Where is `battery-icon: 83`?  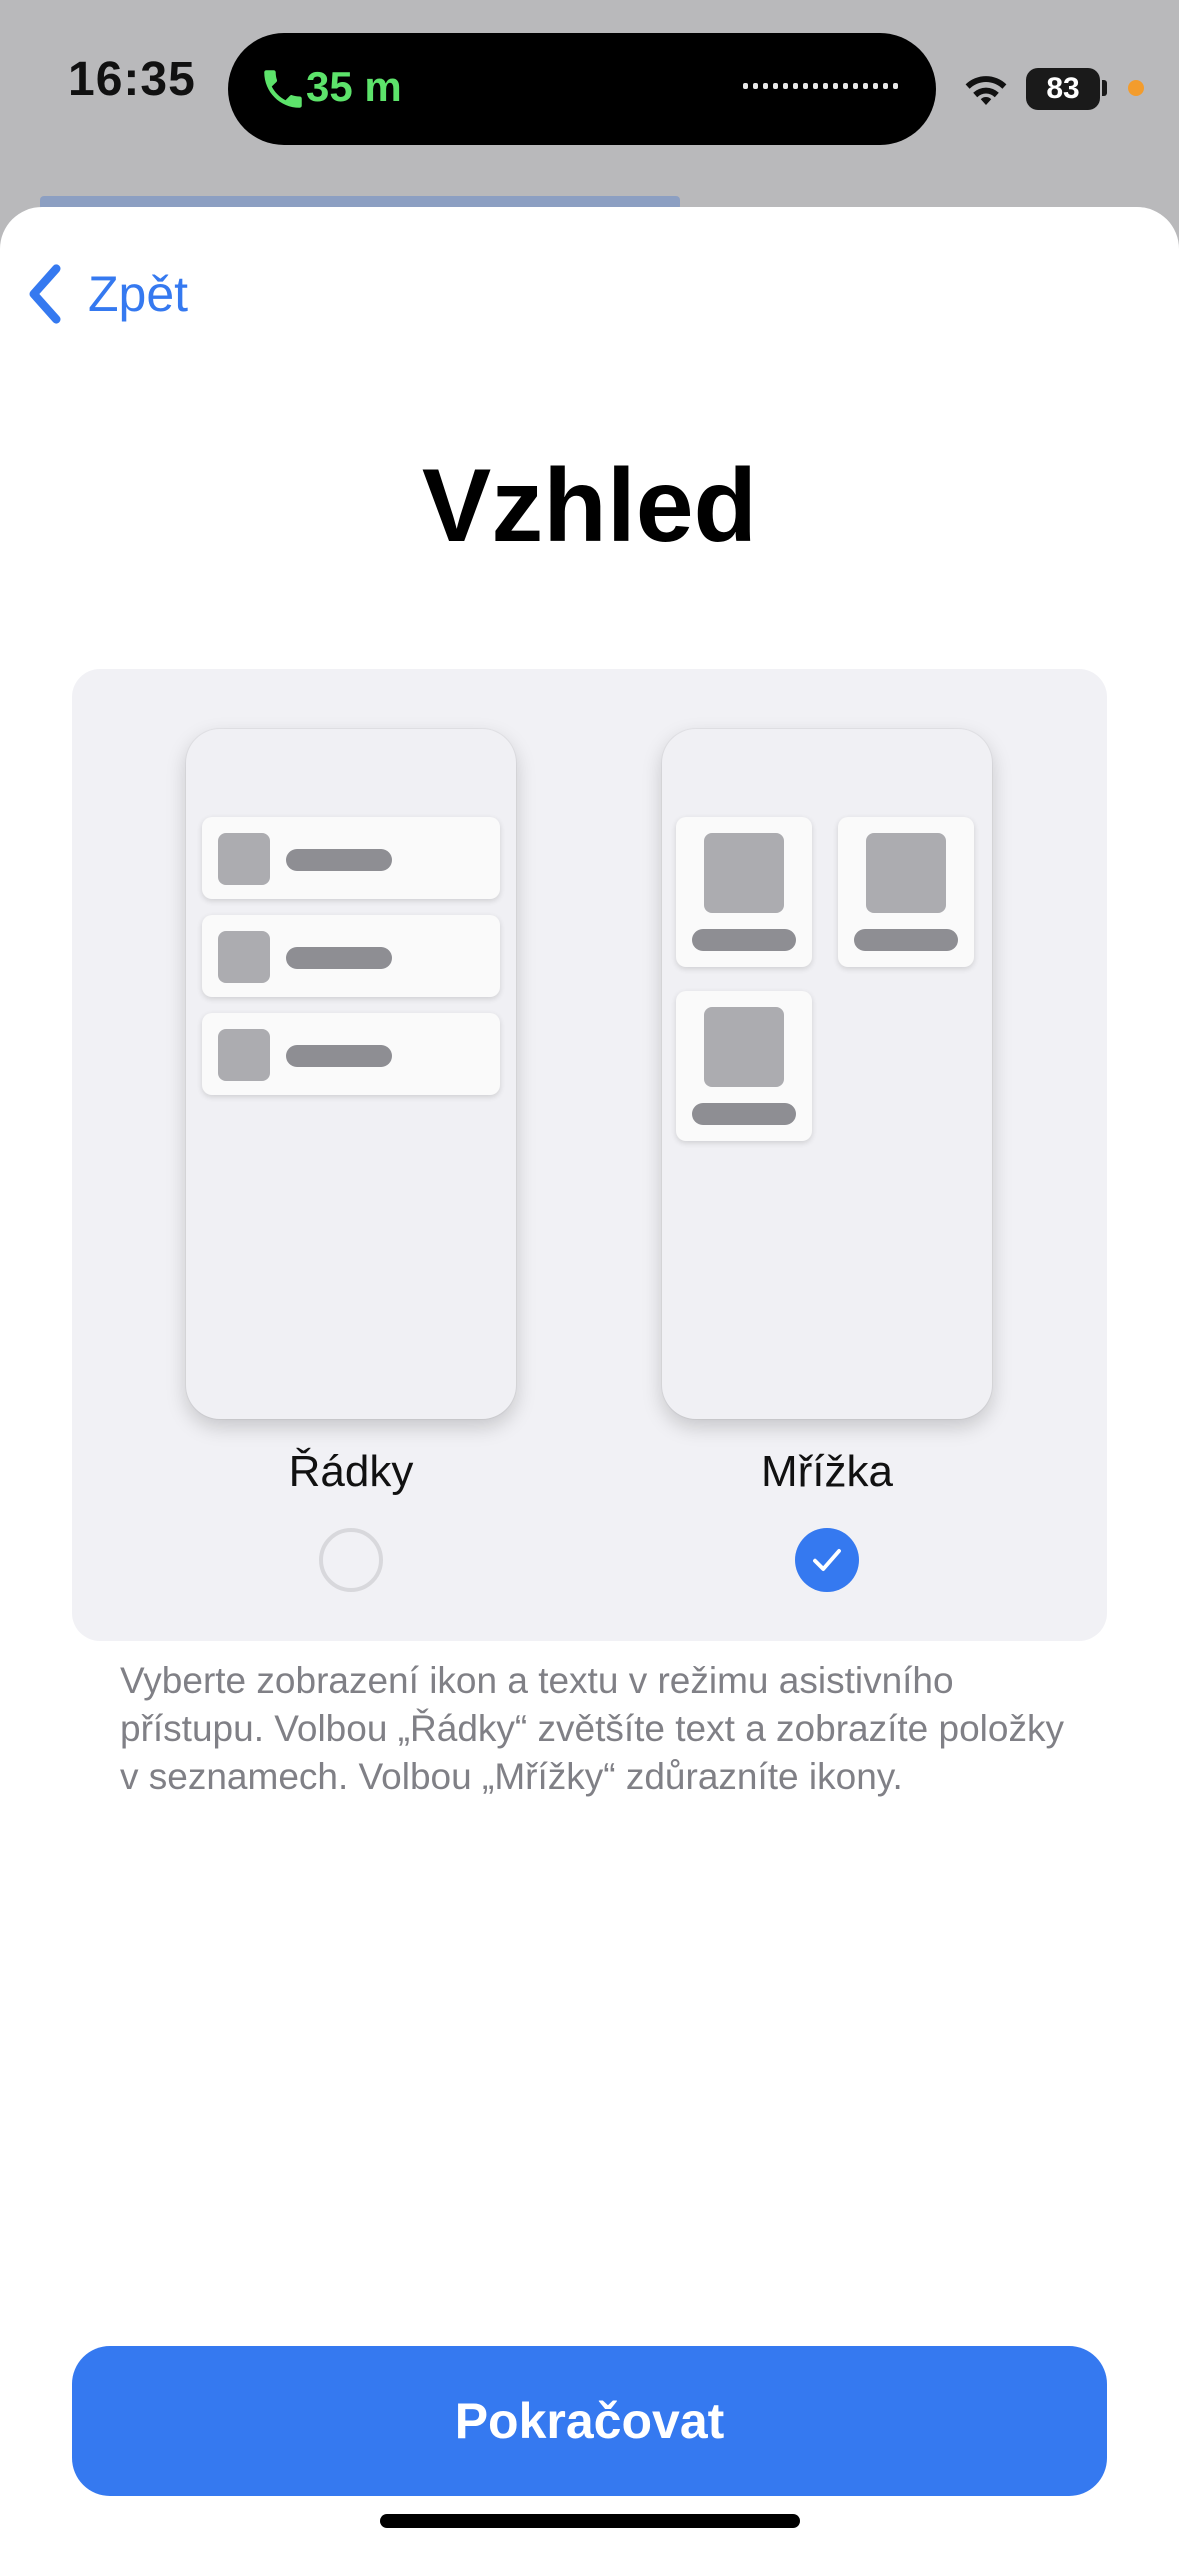
battery-icon: 83 is located at coordinates (1063, 89).